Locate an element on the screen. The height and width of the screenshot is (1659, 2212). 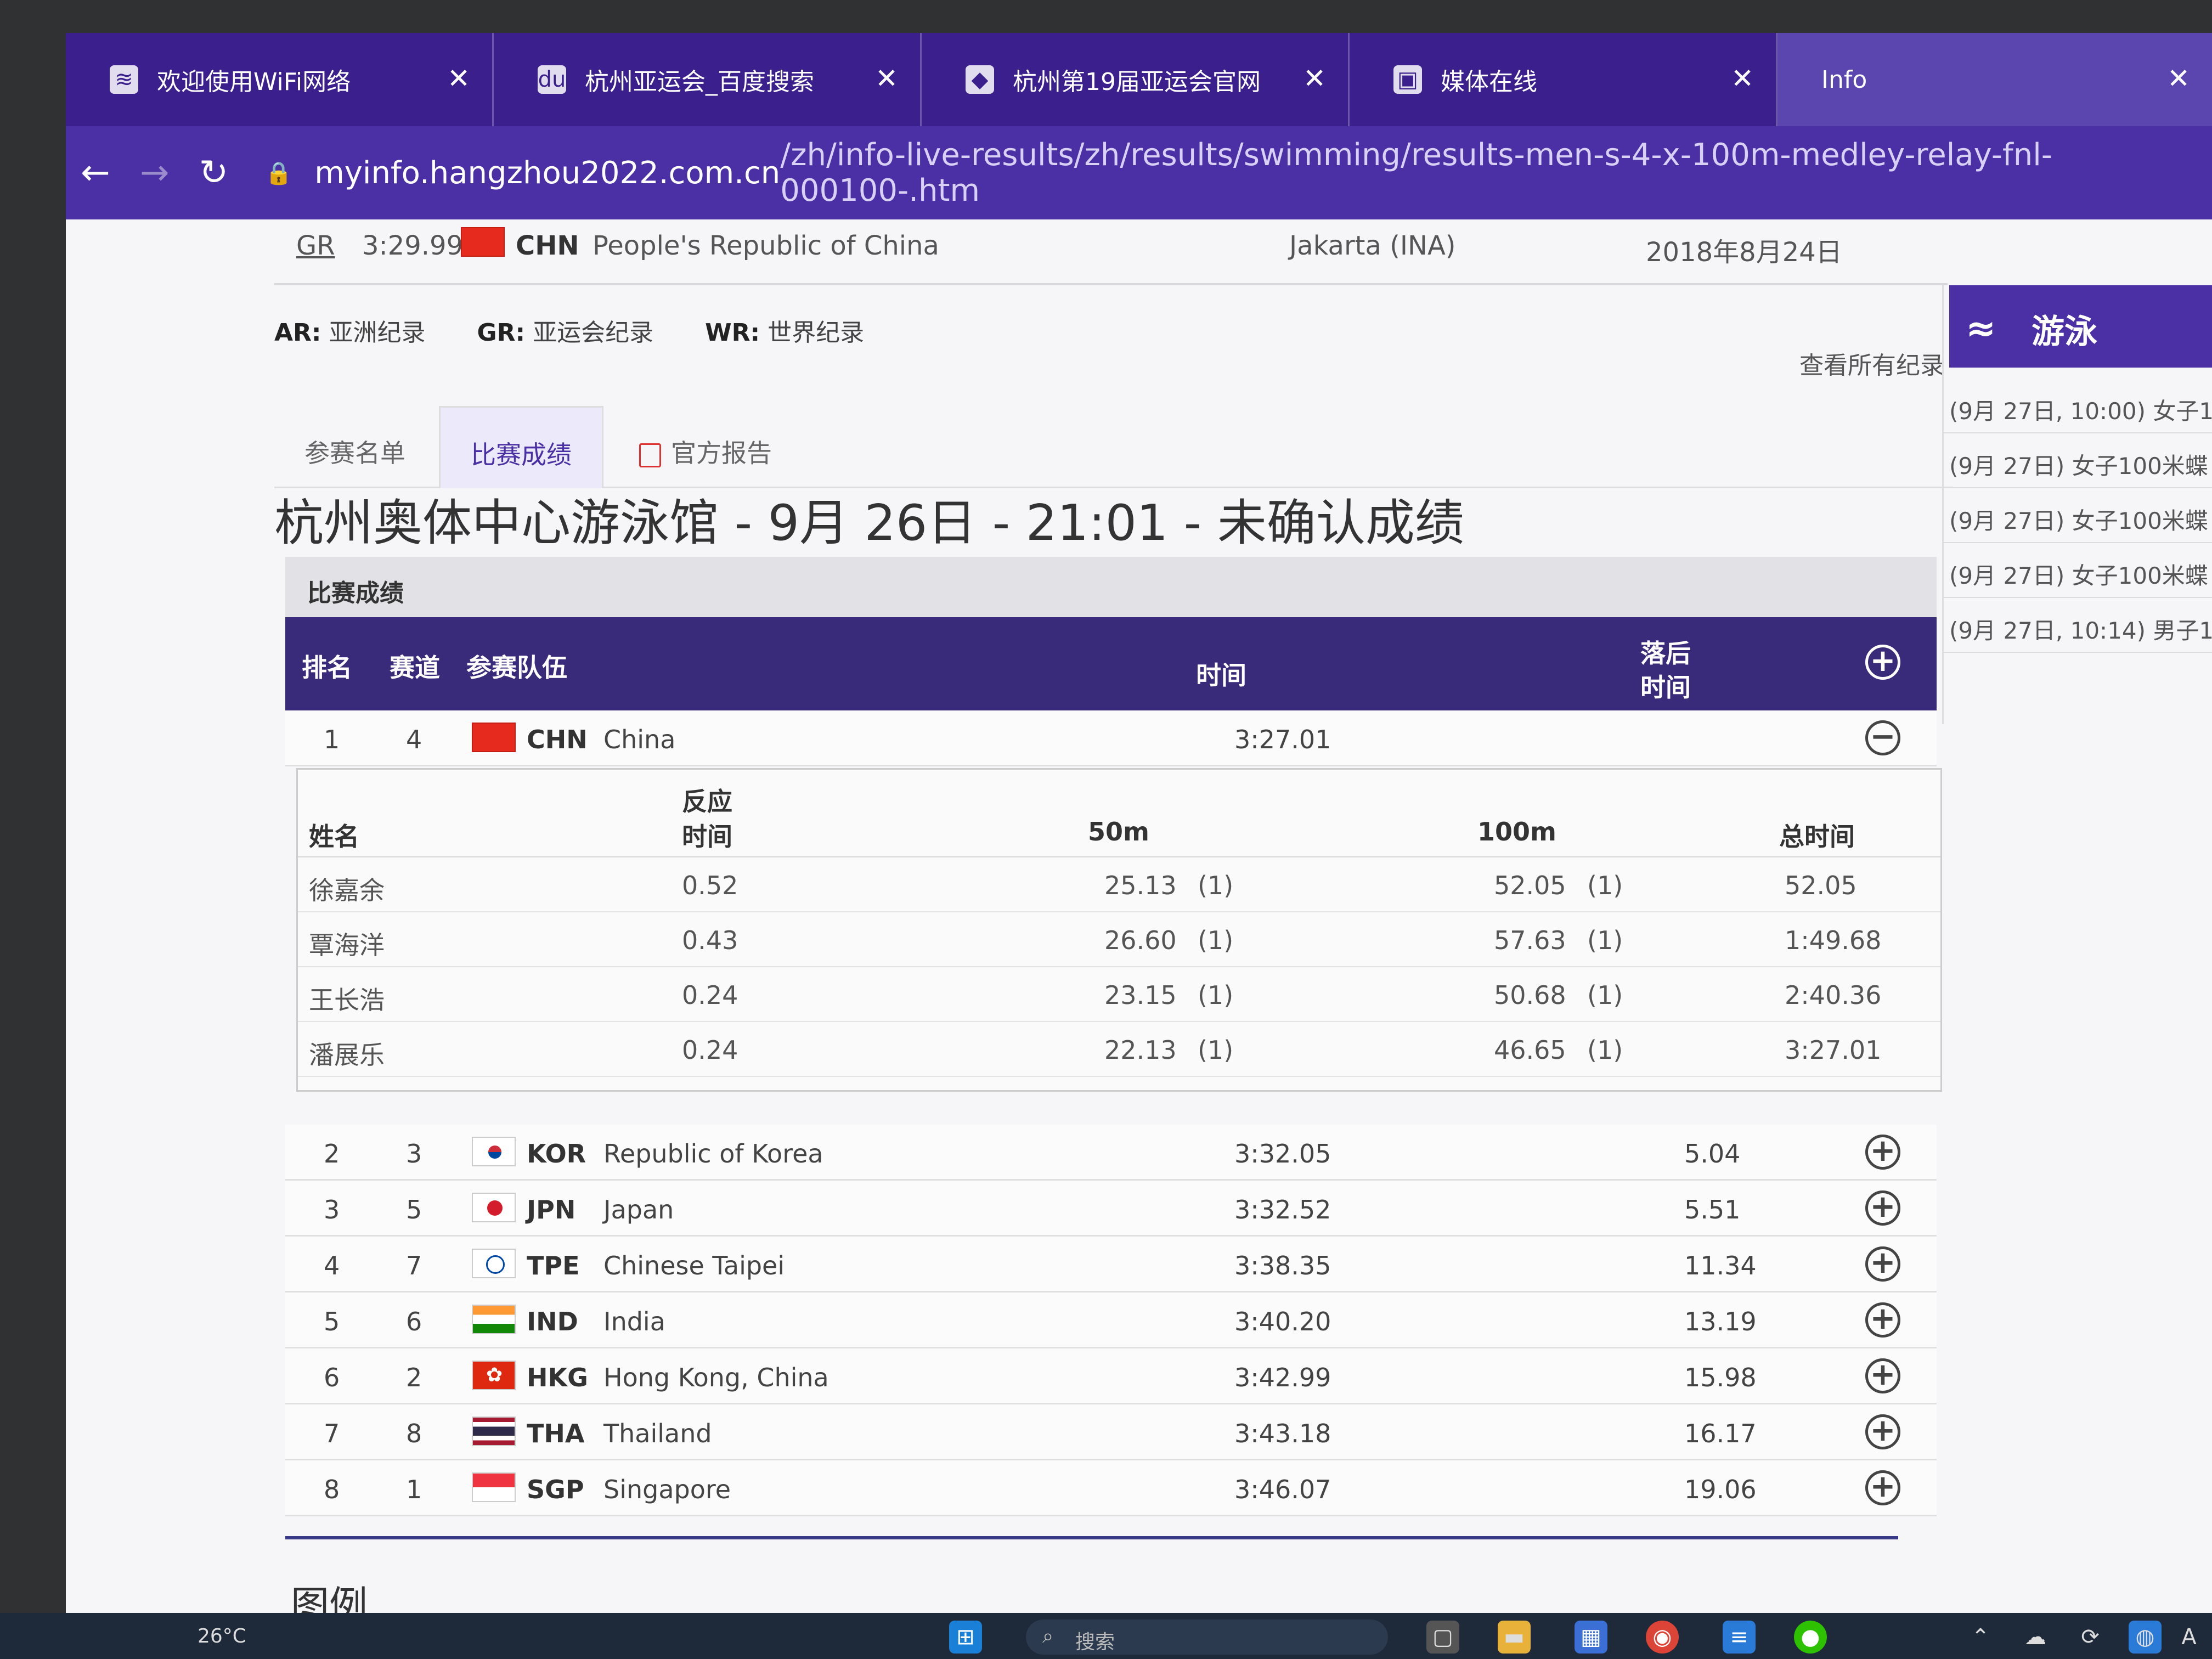
time-cell: 3:42.99 is located at coordinates (1283, 1377).